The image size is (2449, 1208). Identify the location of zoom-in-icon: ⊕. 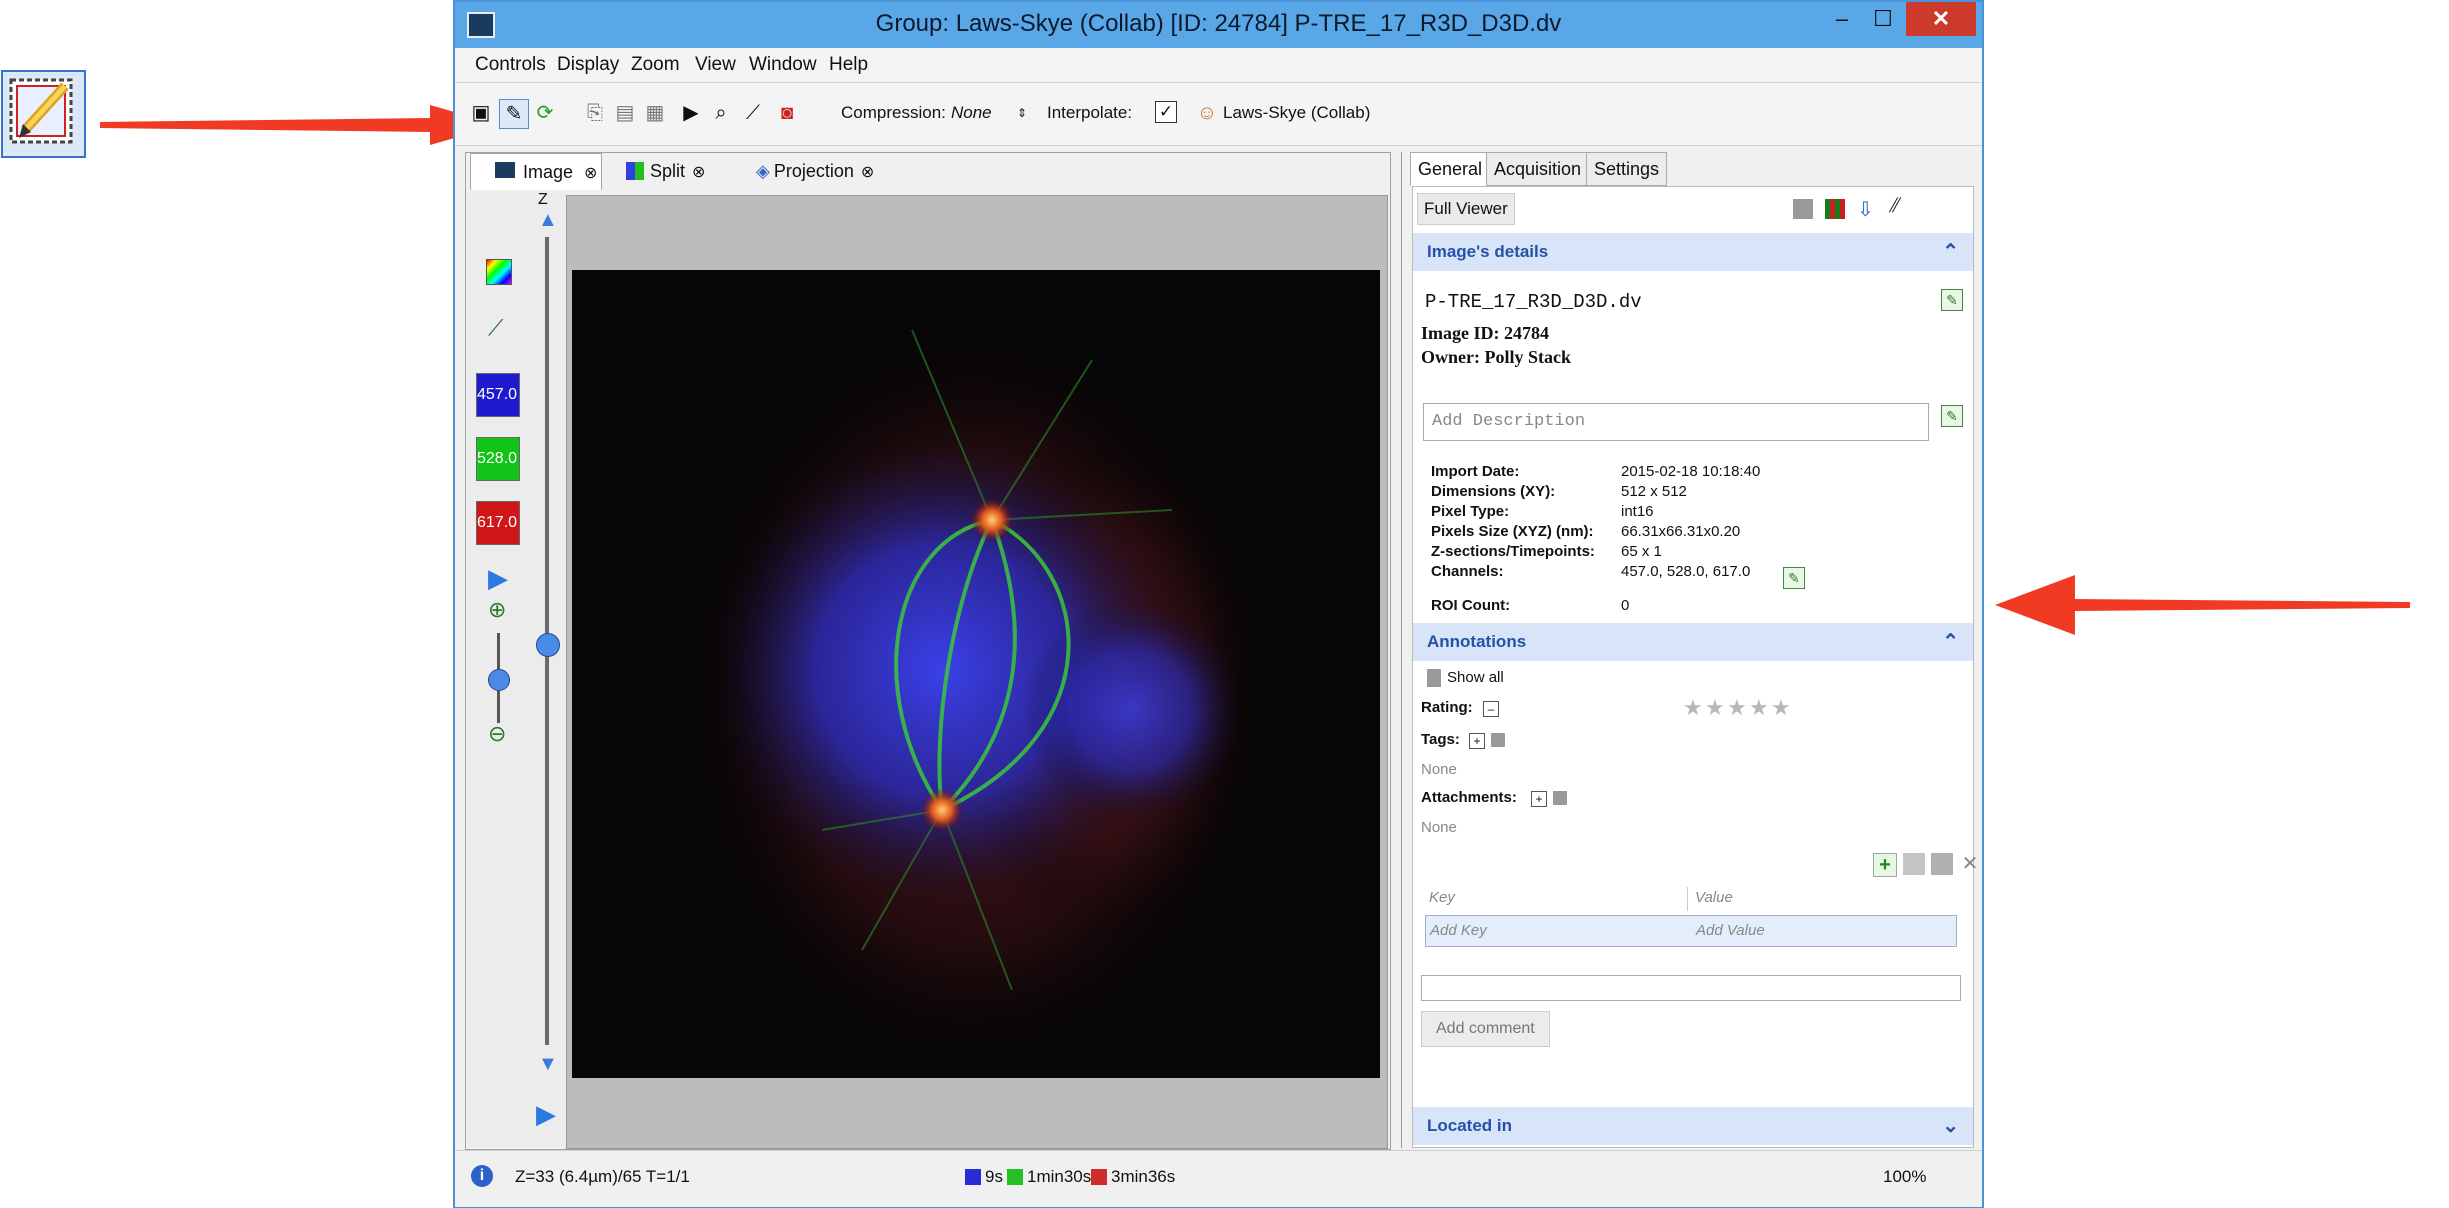
(497, 610).